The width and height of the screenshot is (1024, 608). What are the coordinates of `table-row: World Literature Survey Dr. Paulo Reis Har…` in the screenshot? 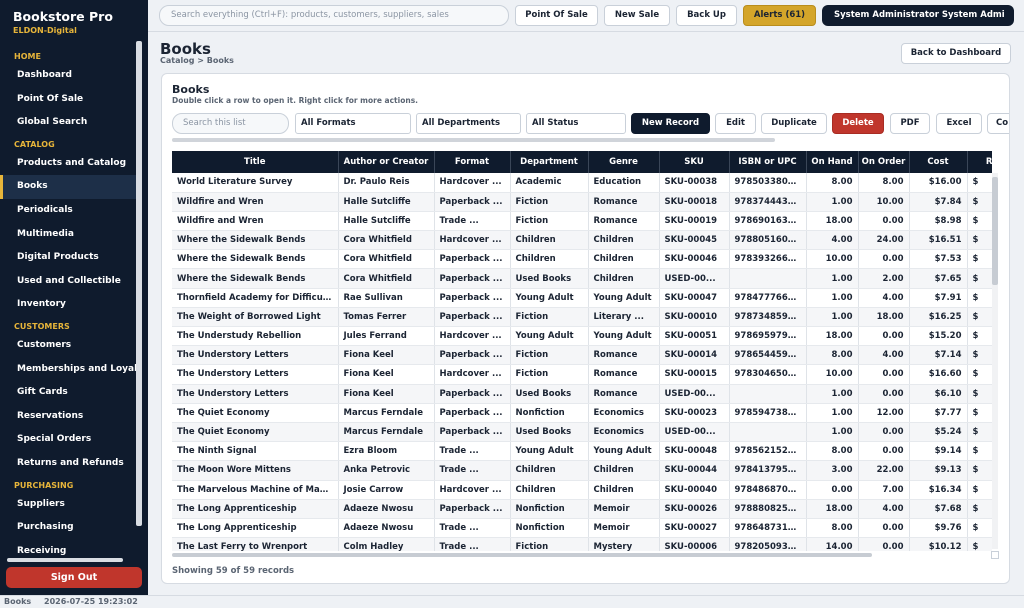 It's located at (582, 183).